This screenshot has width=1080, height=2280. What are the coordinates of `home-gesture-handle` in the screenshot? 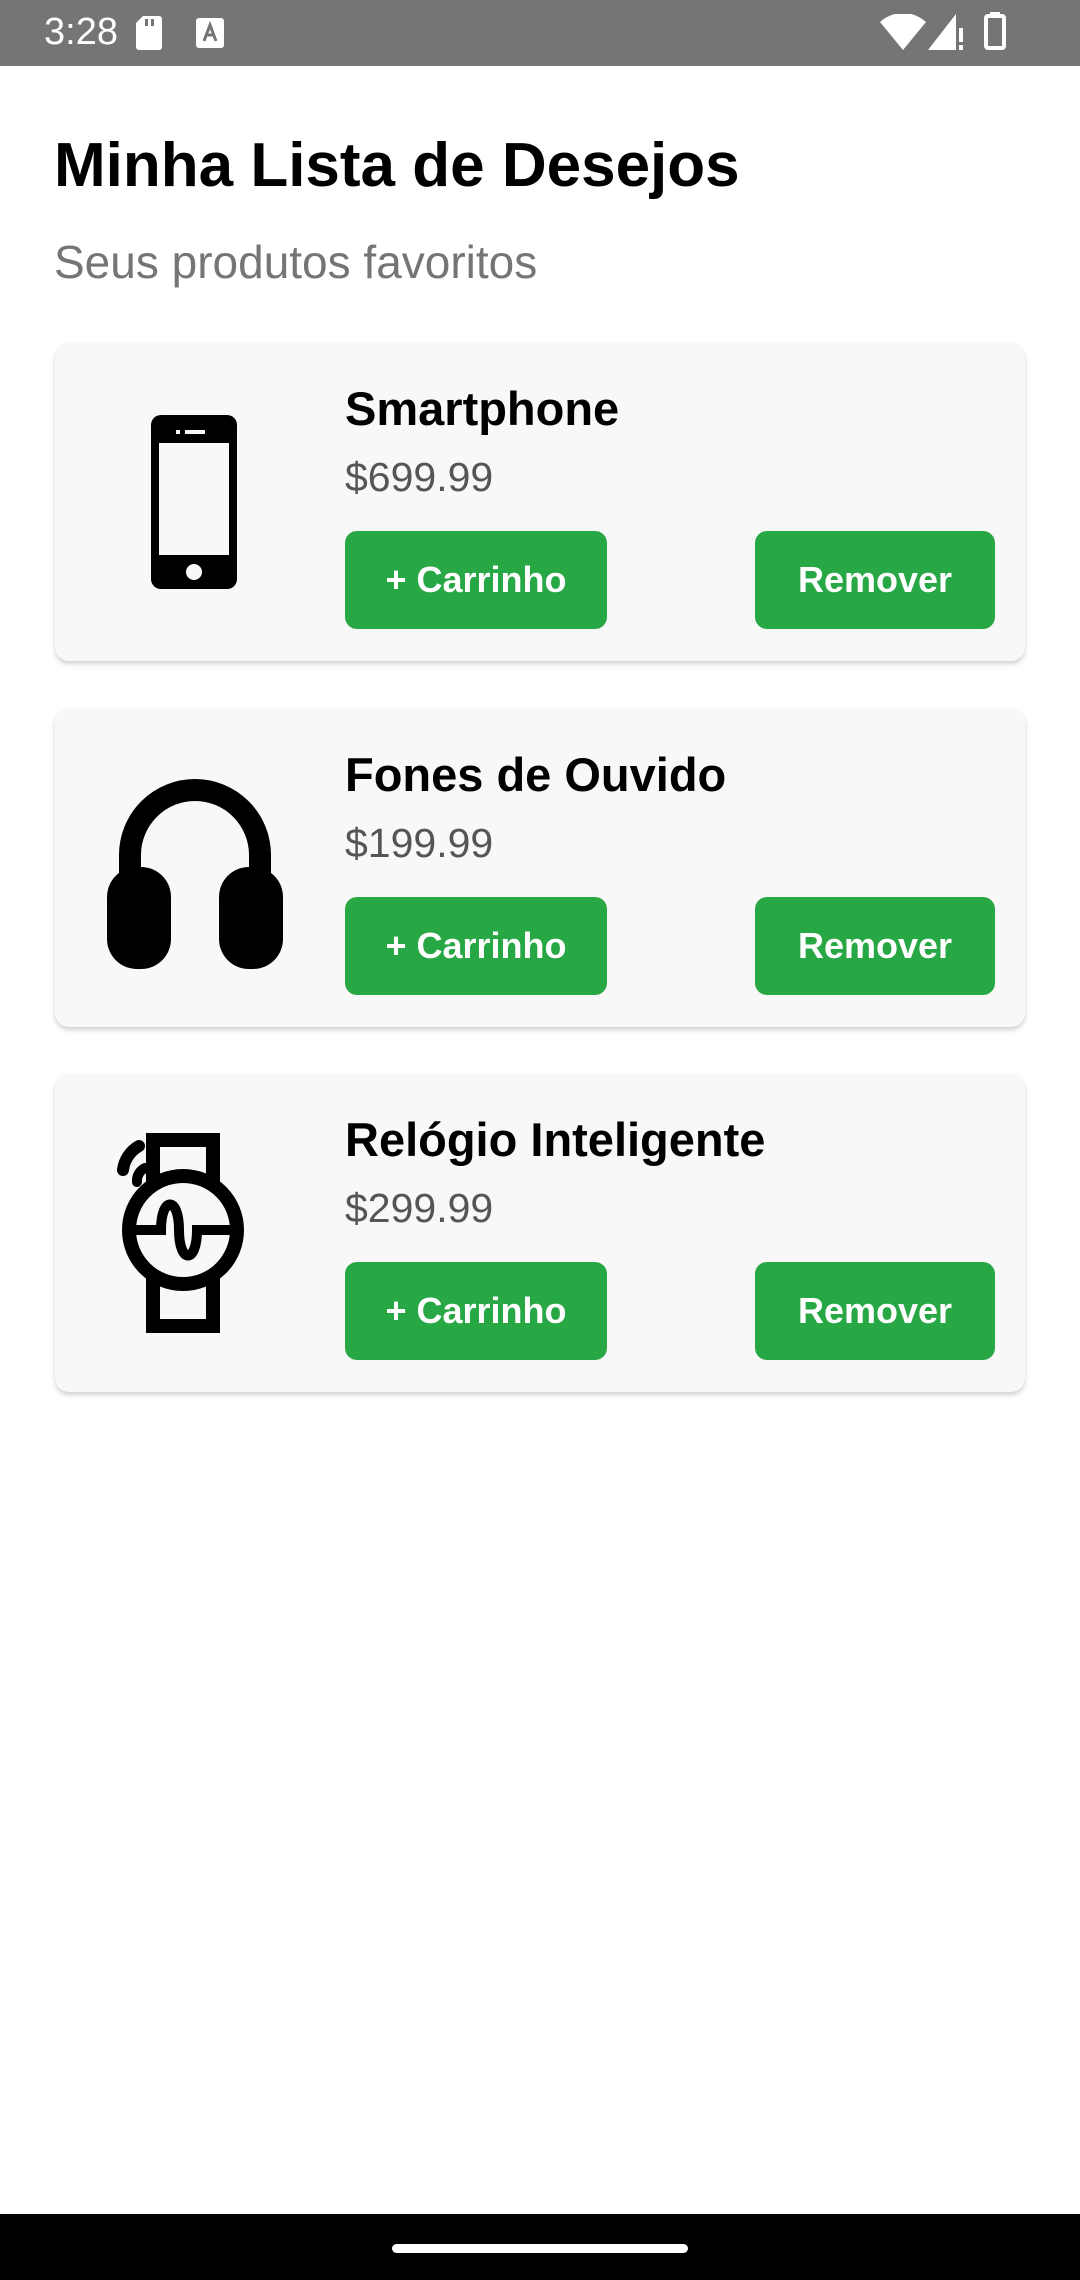 It's located at (540, 2248).